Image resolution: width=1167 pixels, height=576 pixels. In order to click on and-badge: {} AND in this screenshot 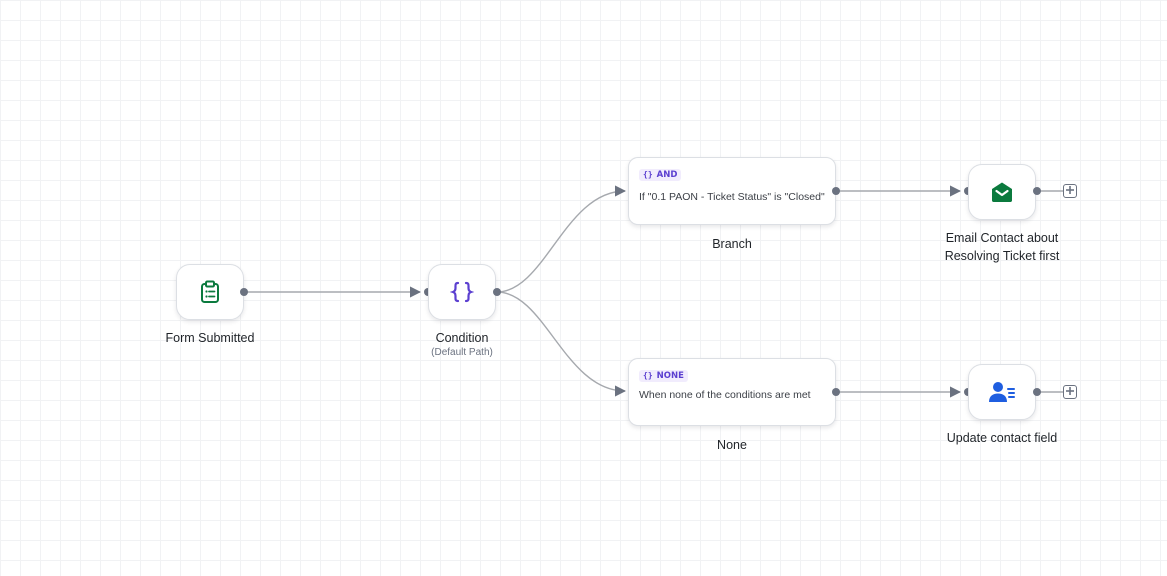, I will do `click(660, 174)`.